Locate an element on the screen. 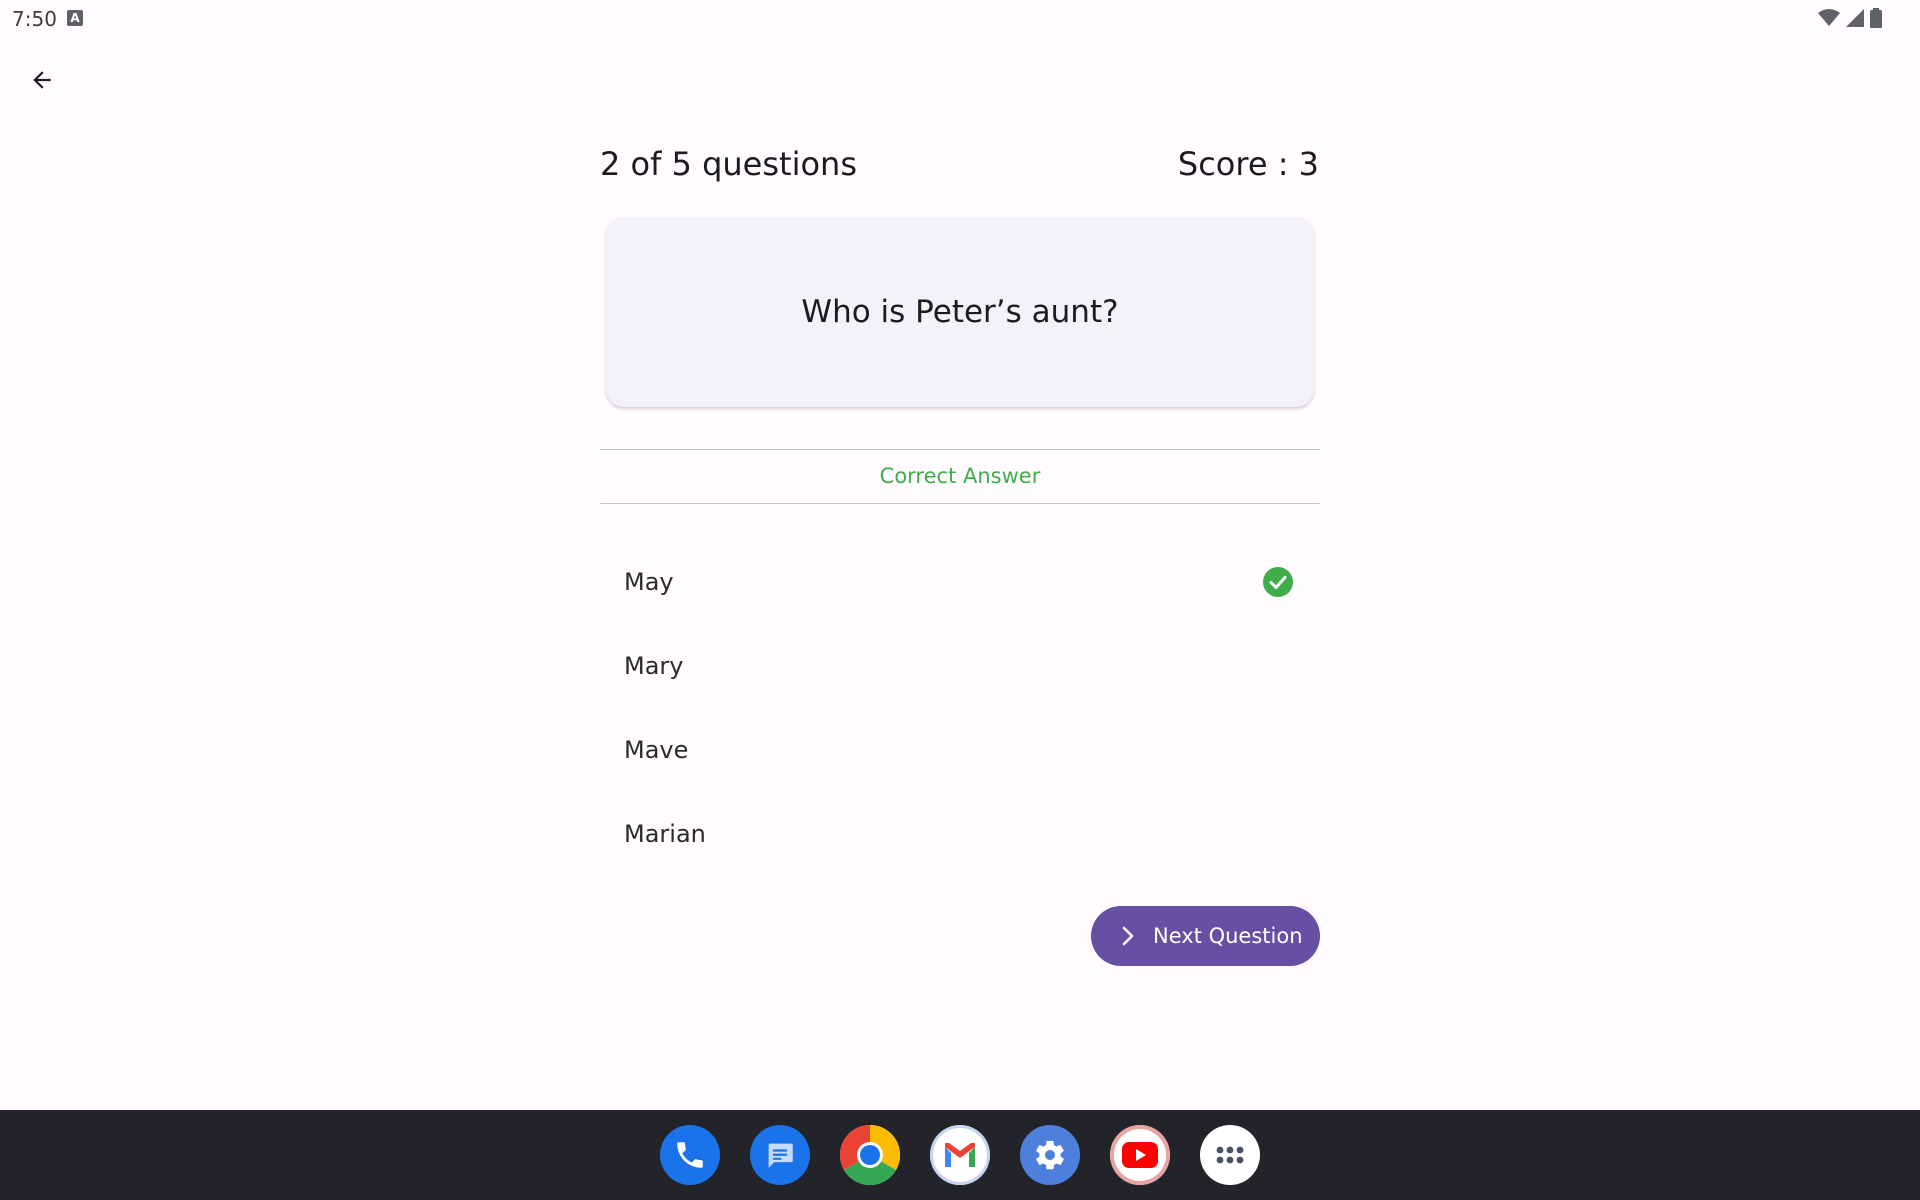  answer-feedback: Correct Answer is located at coordinates (960, 476).